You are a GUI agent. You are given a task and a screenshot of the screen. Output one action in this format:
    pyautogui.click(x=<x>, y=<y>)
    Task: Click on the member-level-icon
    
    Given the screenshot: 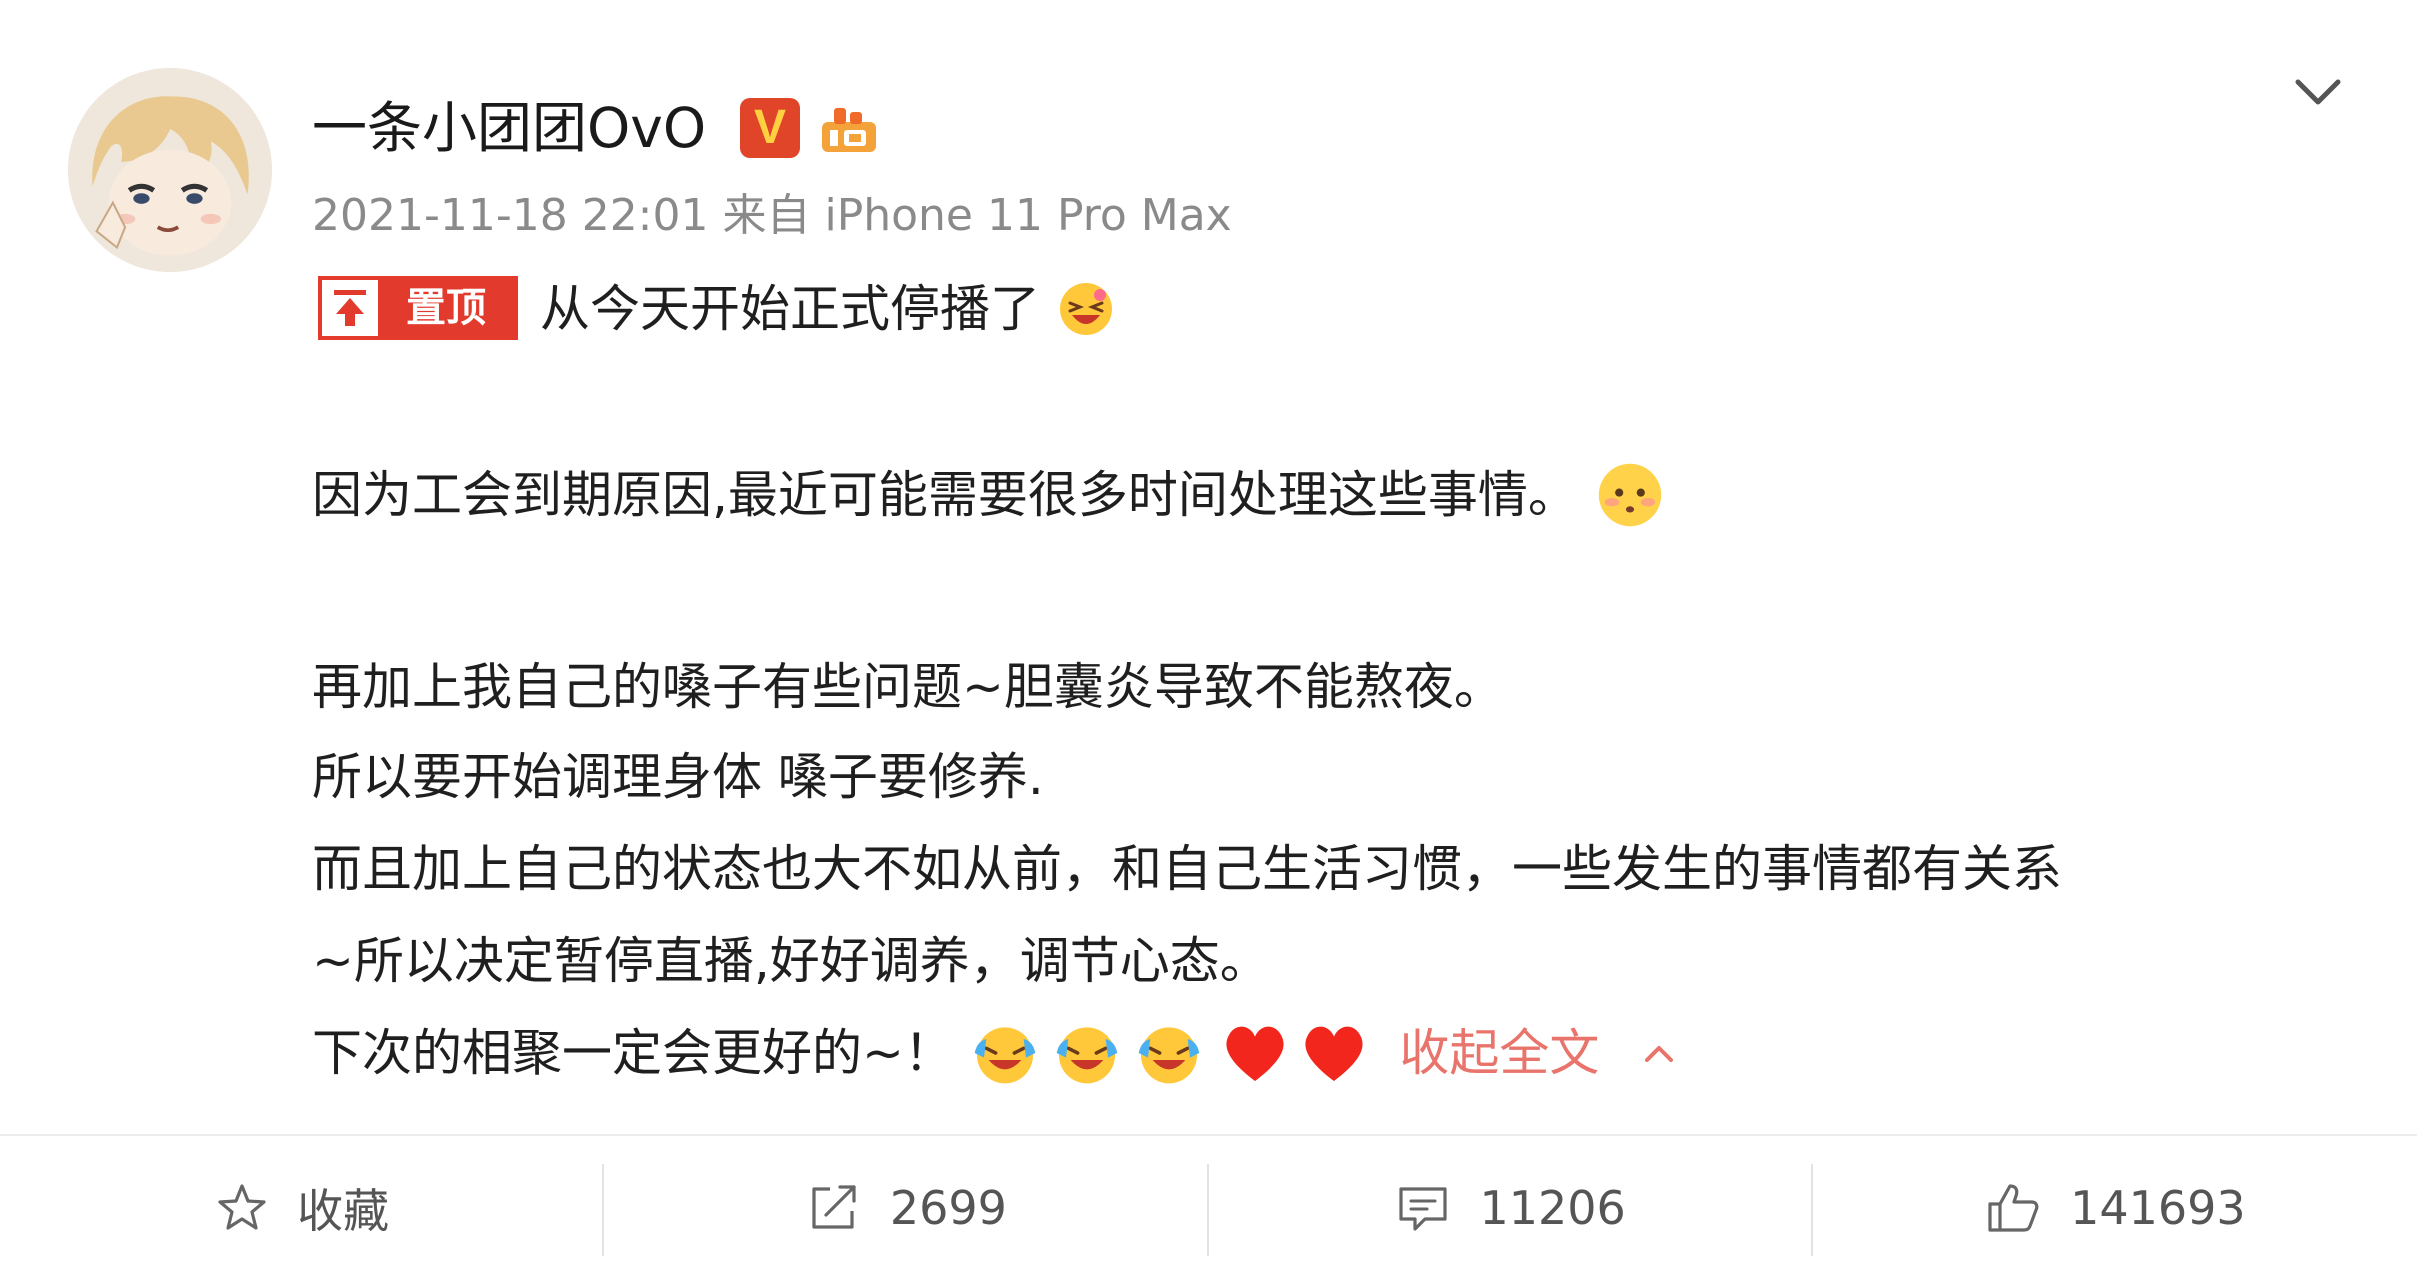 What is the action you would take?
    pyautogui.click(x=849, y=130)
    